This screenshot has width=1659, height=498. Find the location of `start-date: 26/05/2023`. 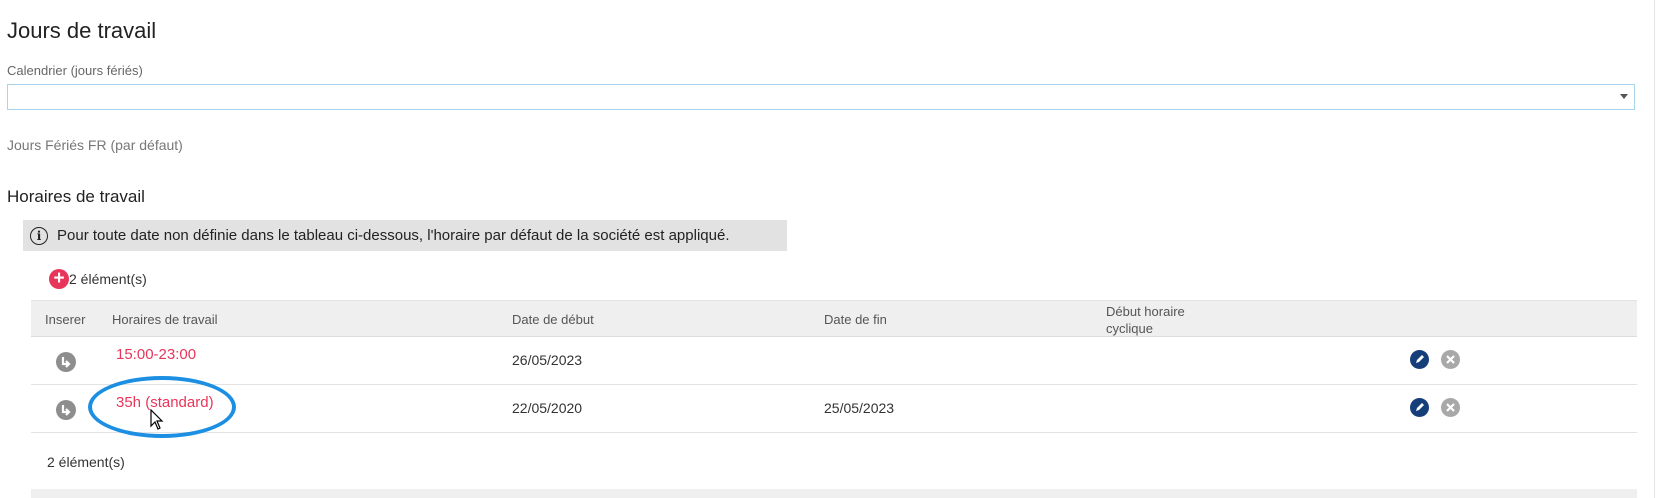

start-date: 26/05/2023 is located at coordinates (547, 360).